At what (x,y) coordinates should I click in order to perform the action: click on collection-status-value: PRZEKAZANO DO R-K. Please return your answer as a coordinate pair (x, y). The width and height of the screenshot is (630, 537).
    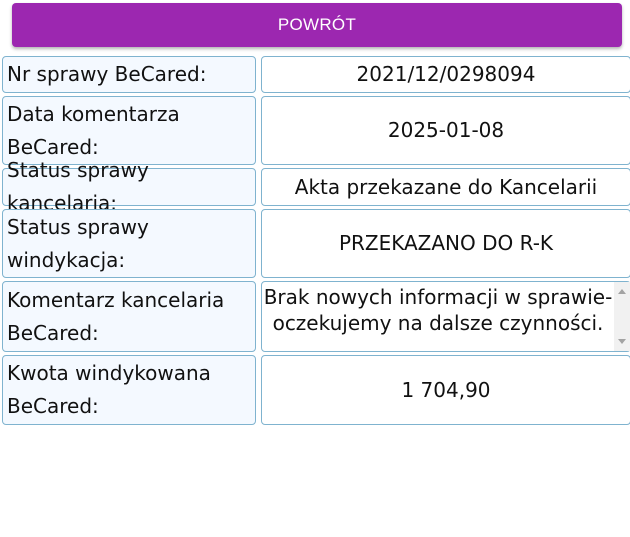
    Looking at the image, I should click on (445, 243).